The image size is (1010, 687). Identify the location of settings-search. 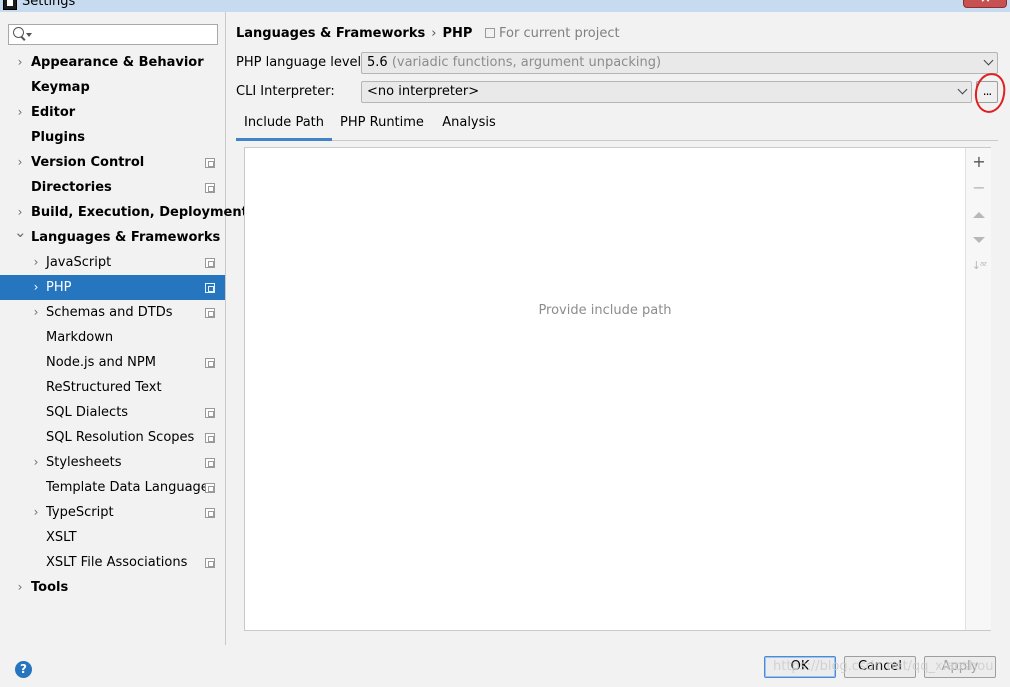
(113, 34).